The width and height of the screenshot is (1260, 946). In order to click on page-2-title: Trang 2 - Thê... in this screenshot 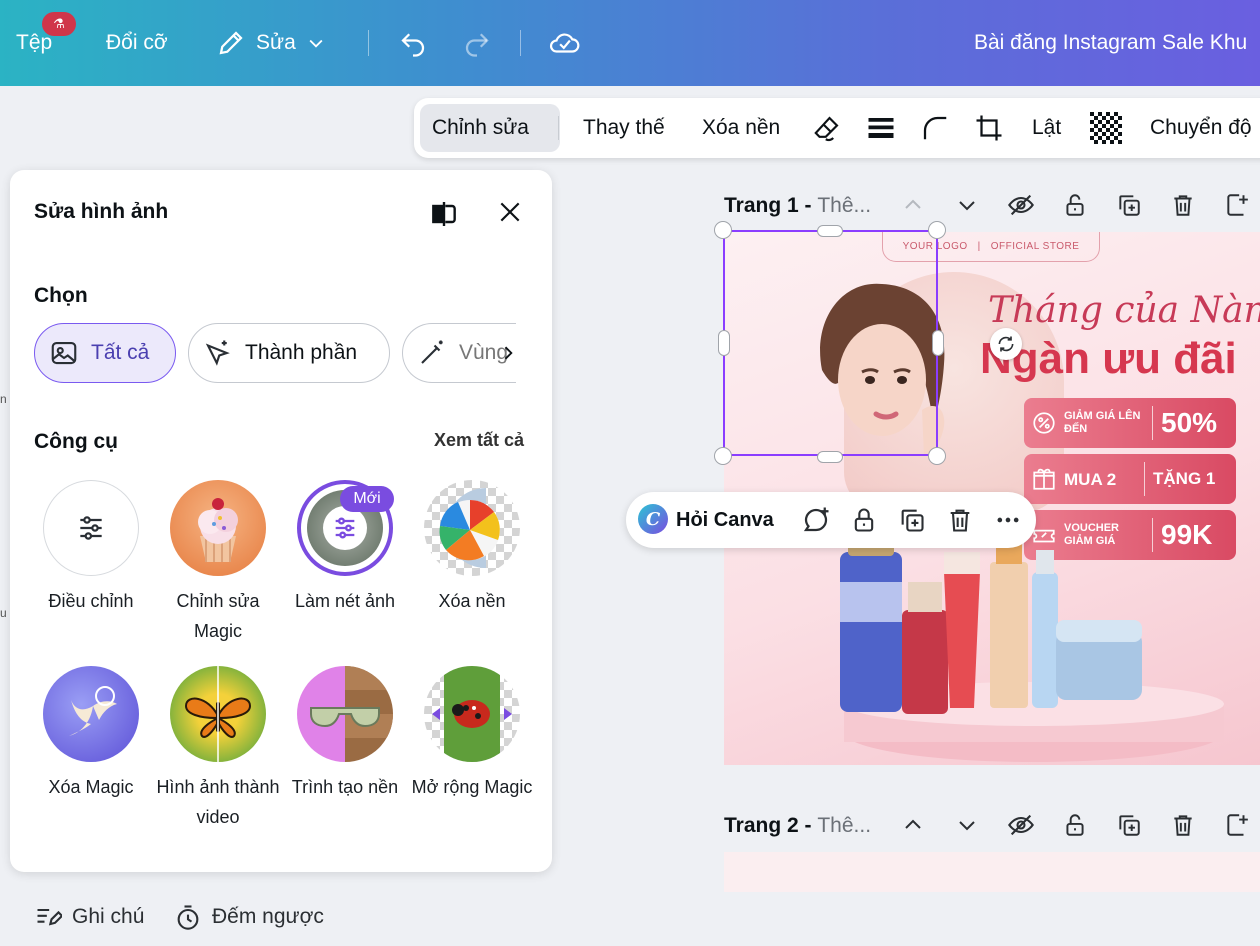, I will do `click(797, 826)`.